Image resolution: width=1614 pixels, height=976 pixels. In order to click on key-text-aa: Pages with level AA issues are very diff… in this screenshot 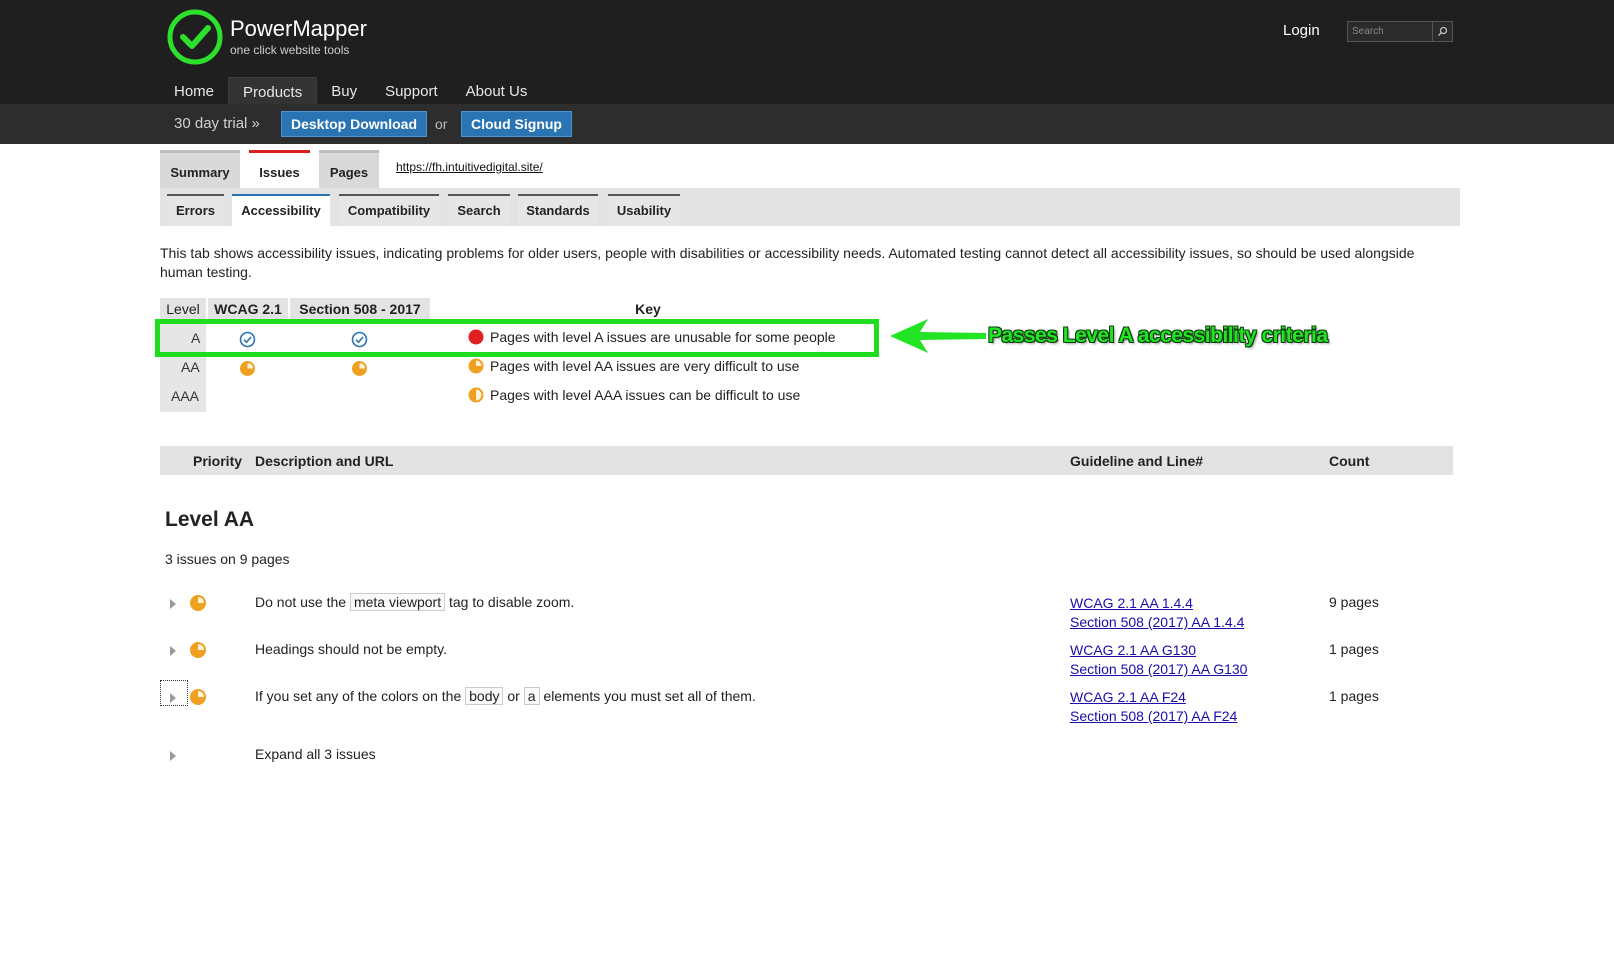, I will do `click(645, 366)`.